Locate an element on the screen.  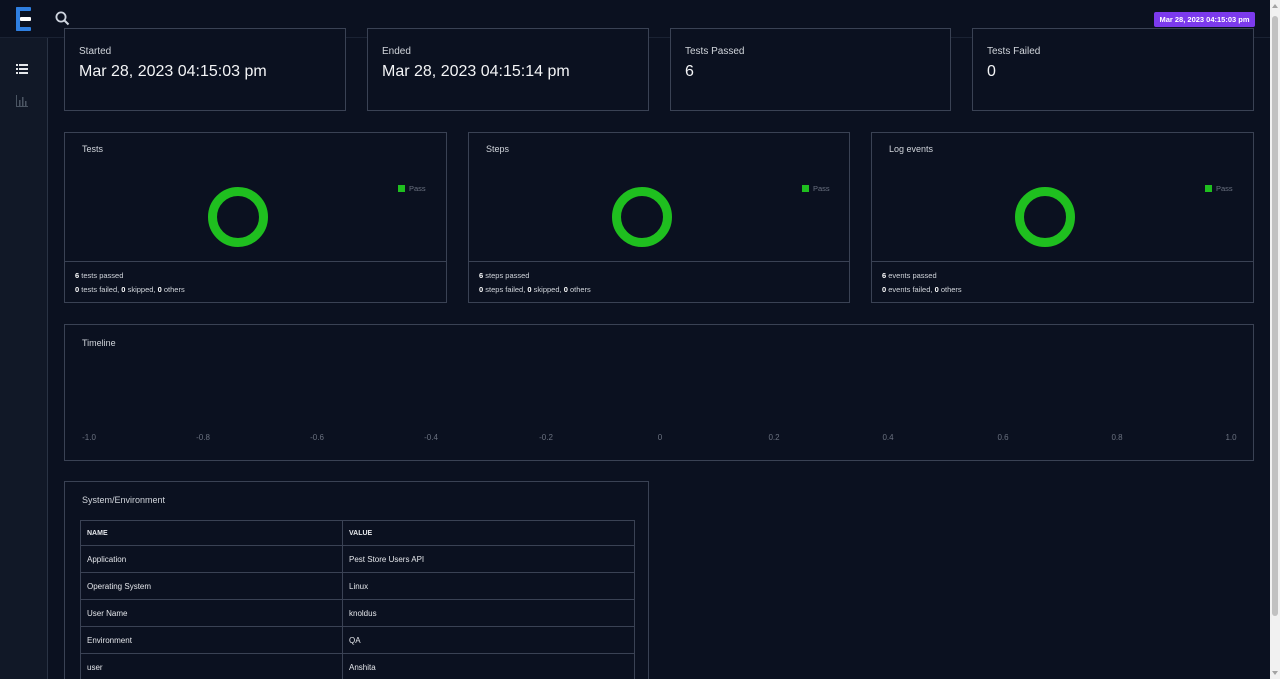
env-value-cell: Anshita is located at coordinates (488, 666).